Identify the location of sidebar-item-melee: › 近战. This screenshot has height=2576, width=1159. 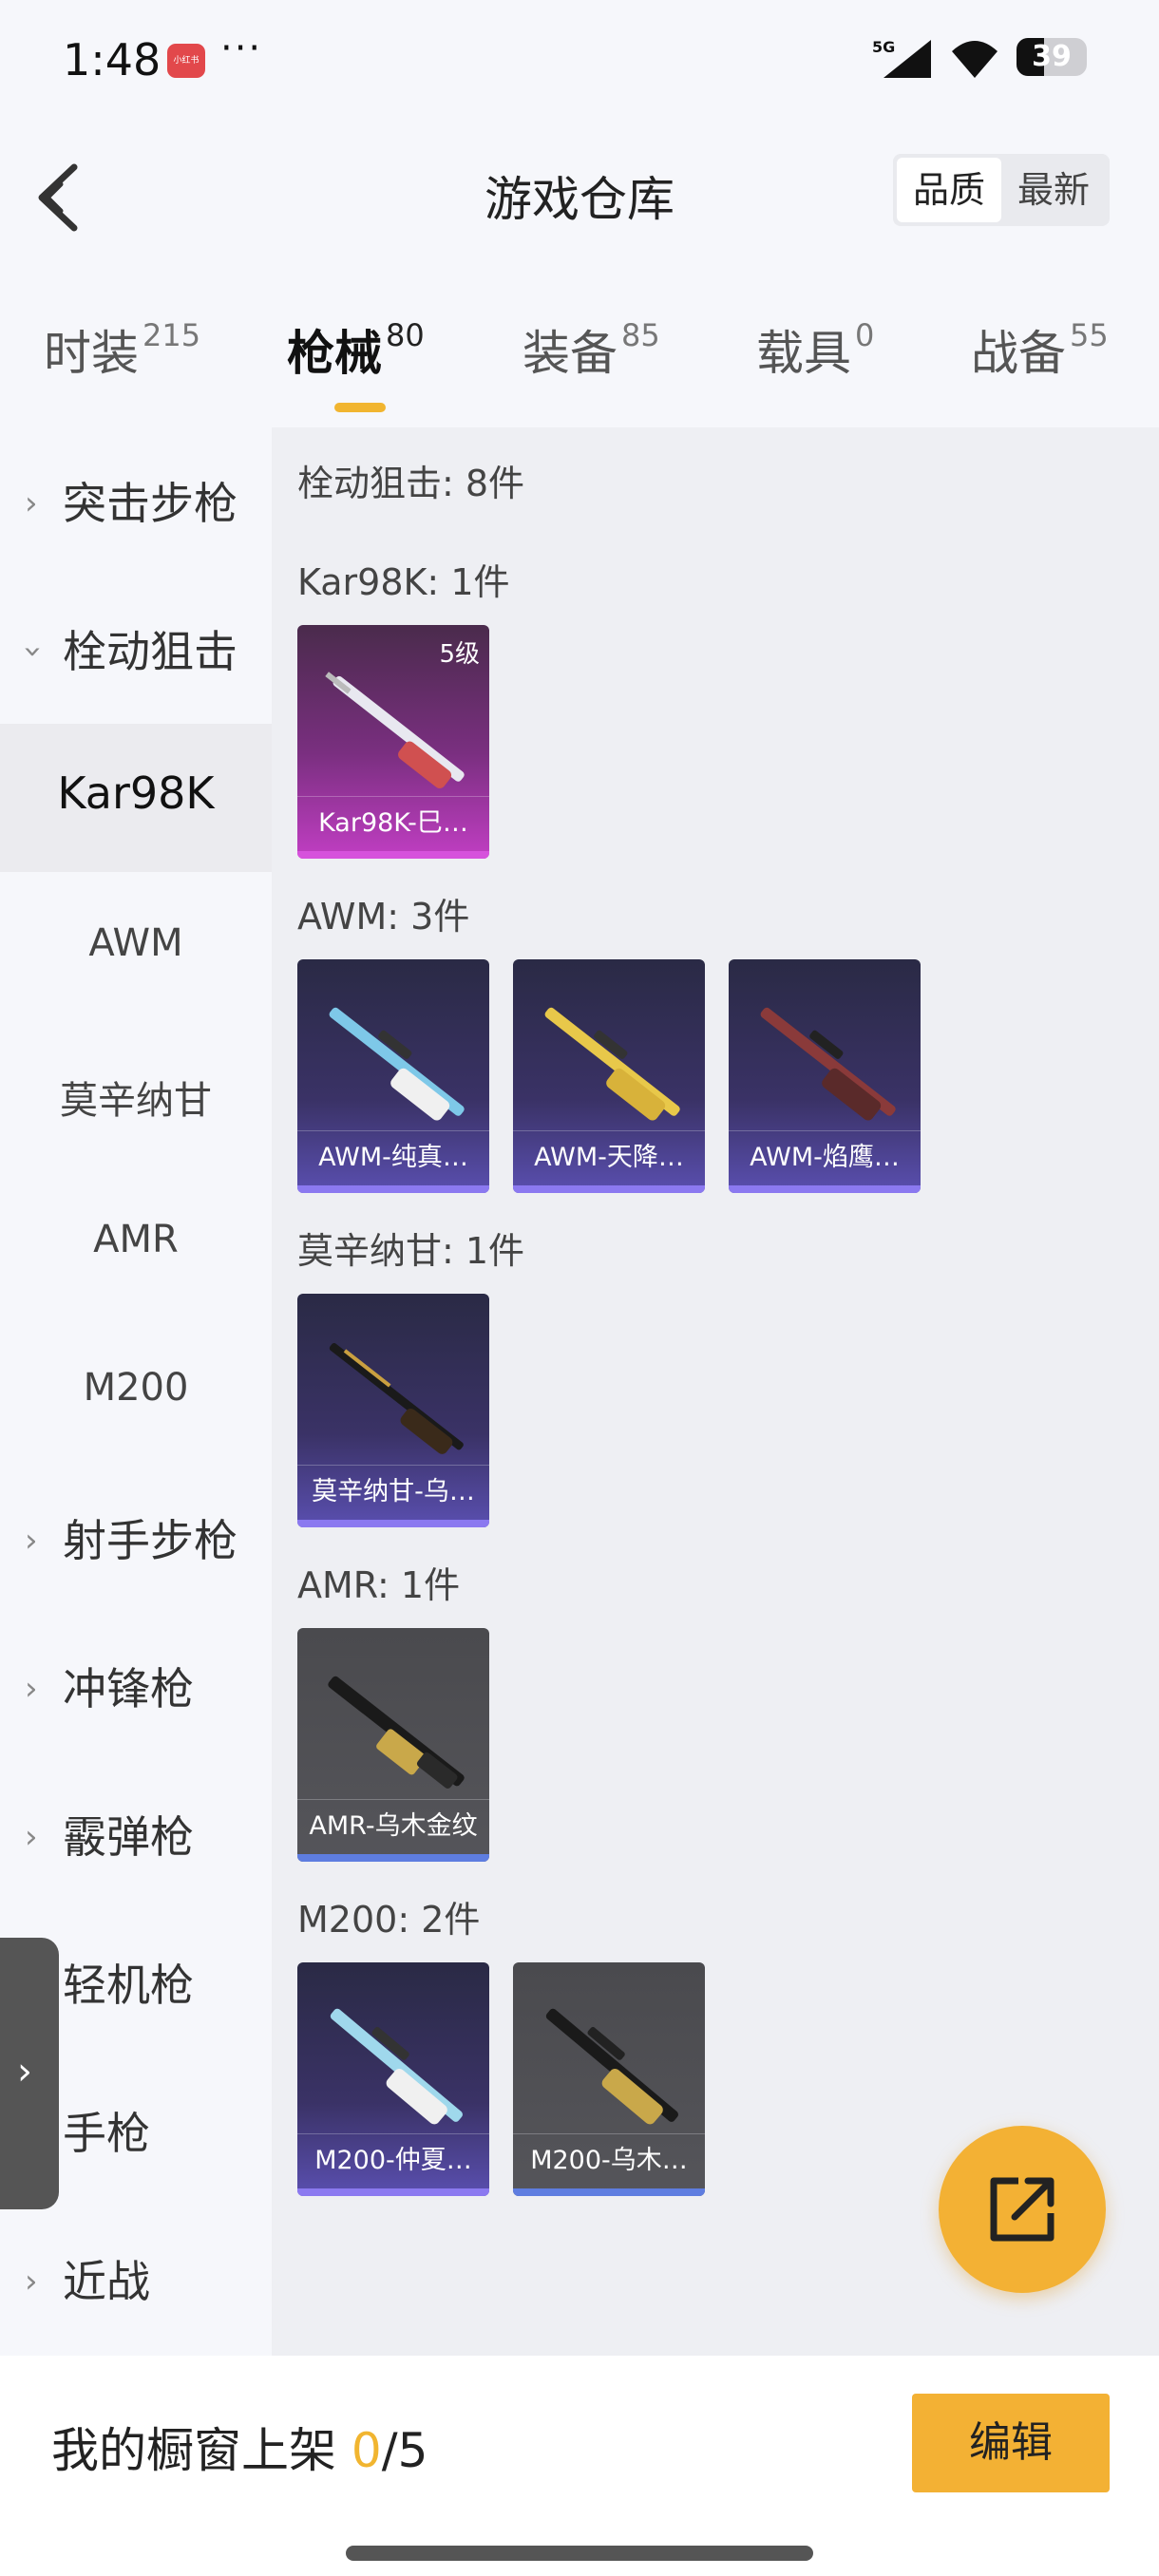
(136, 2280).